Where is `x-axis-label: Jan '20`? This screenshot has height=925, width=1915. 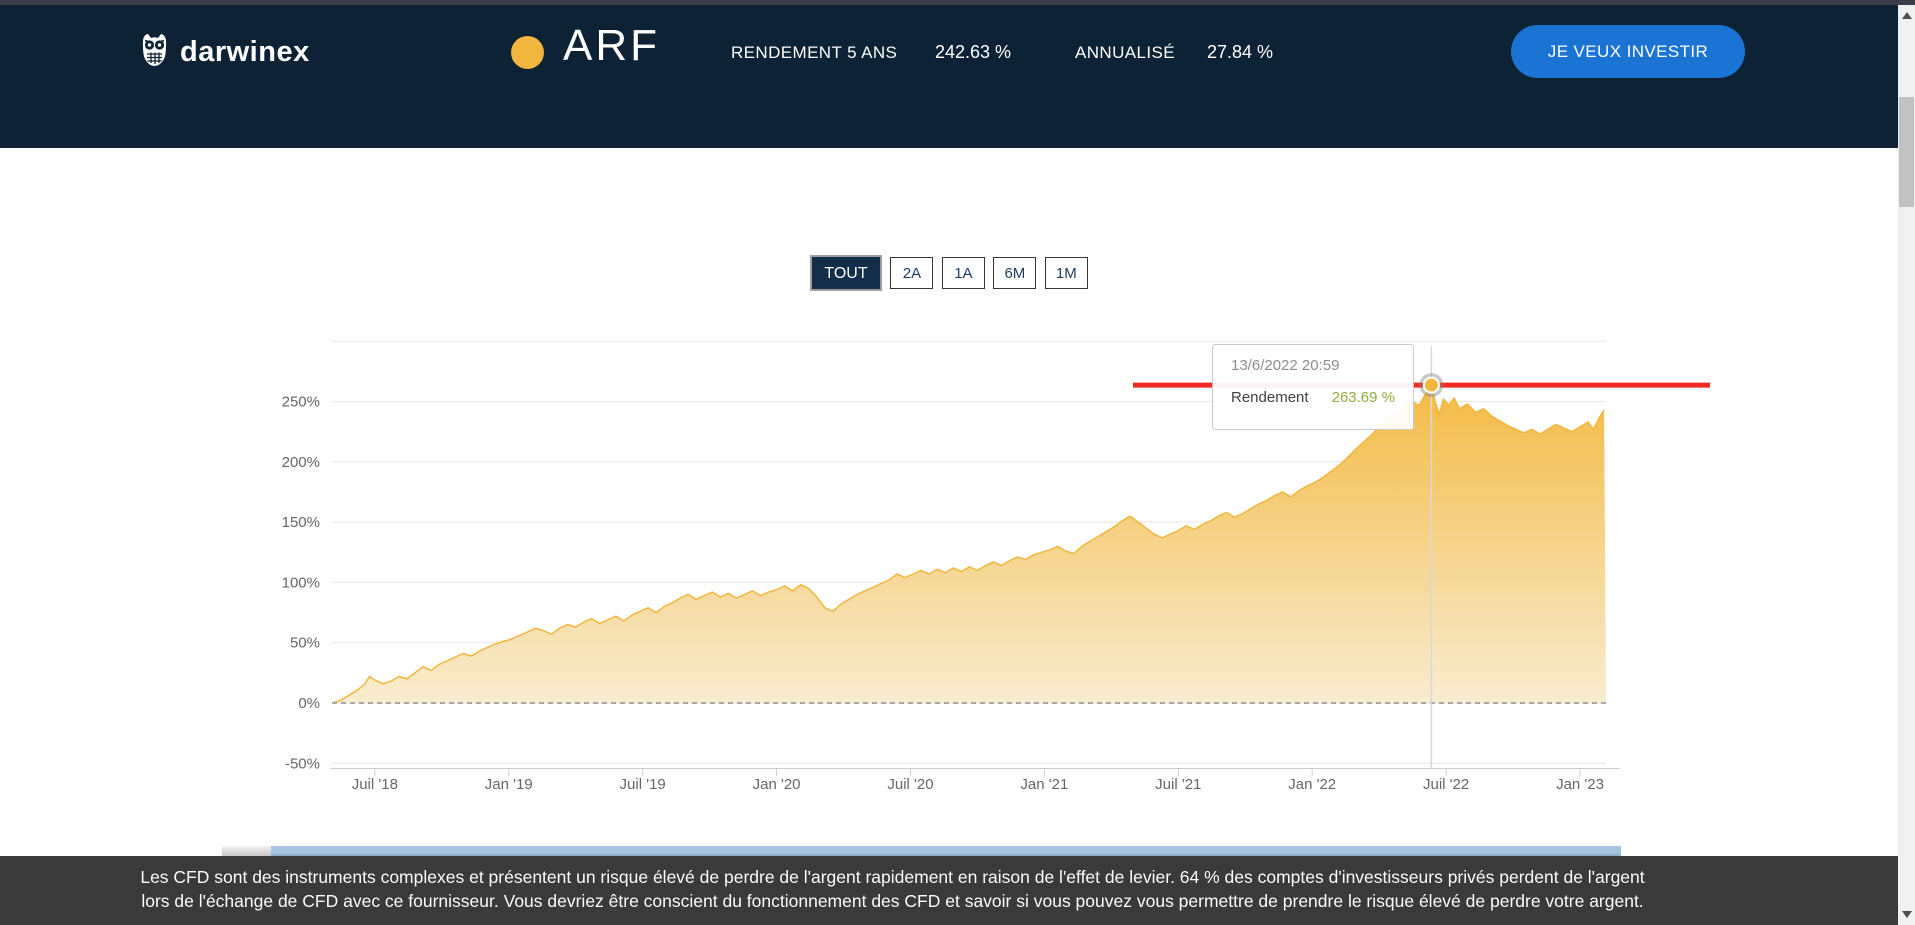 x-axis-label: Jan '20 is located at coordinates (777, 784).